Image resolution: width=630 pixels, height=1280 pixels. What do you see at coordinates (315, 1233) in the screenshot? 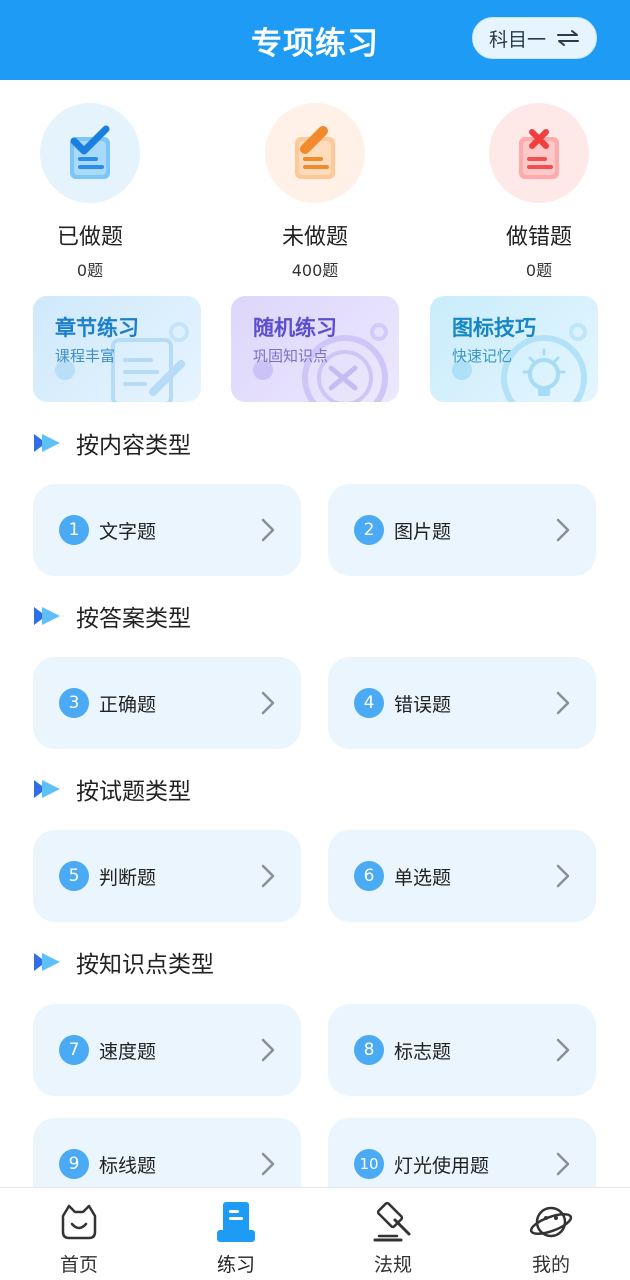
I see `bottom-navigation: 首页 练习 法规 我的` at bounding box center [315, 1233].